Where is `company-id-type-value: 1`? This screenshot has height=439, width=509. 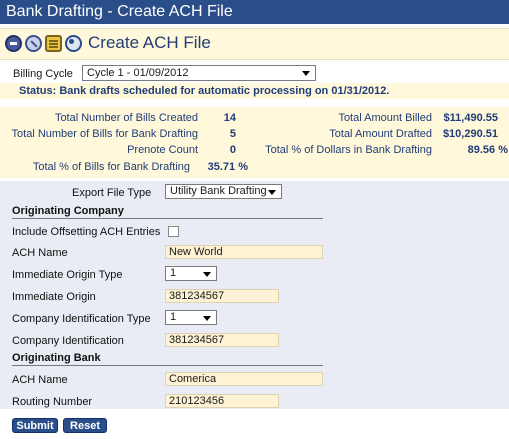 company-id-type-value: 1 is located at coordinates (173, 317).